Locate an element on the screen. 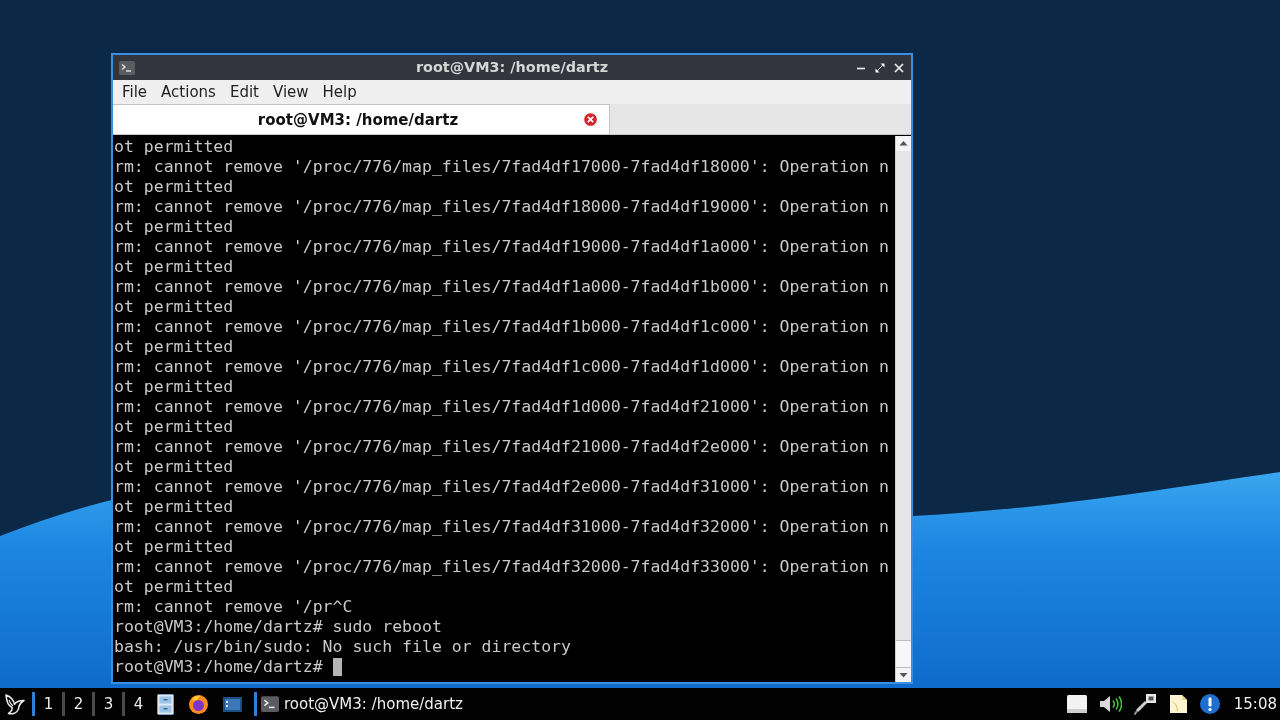 This screenshot has width=1280, height=720. scroll-up-icon is located at coordinates (903, 143).